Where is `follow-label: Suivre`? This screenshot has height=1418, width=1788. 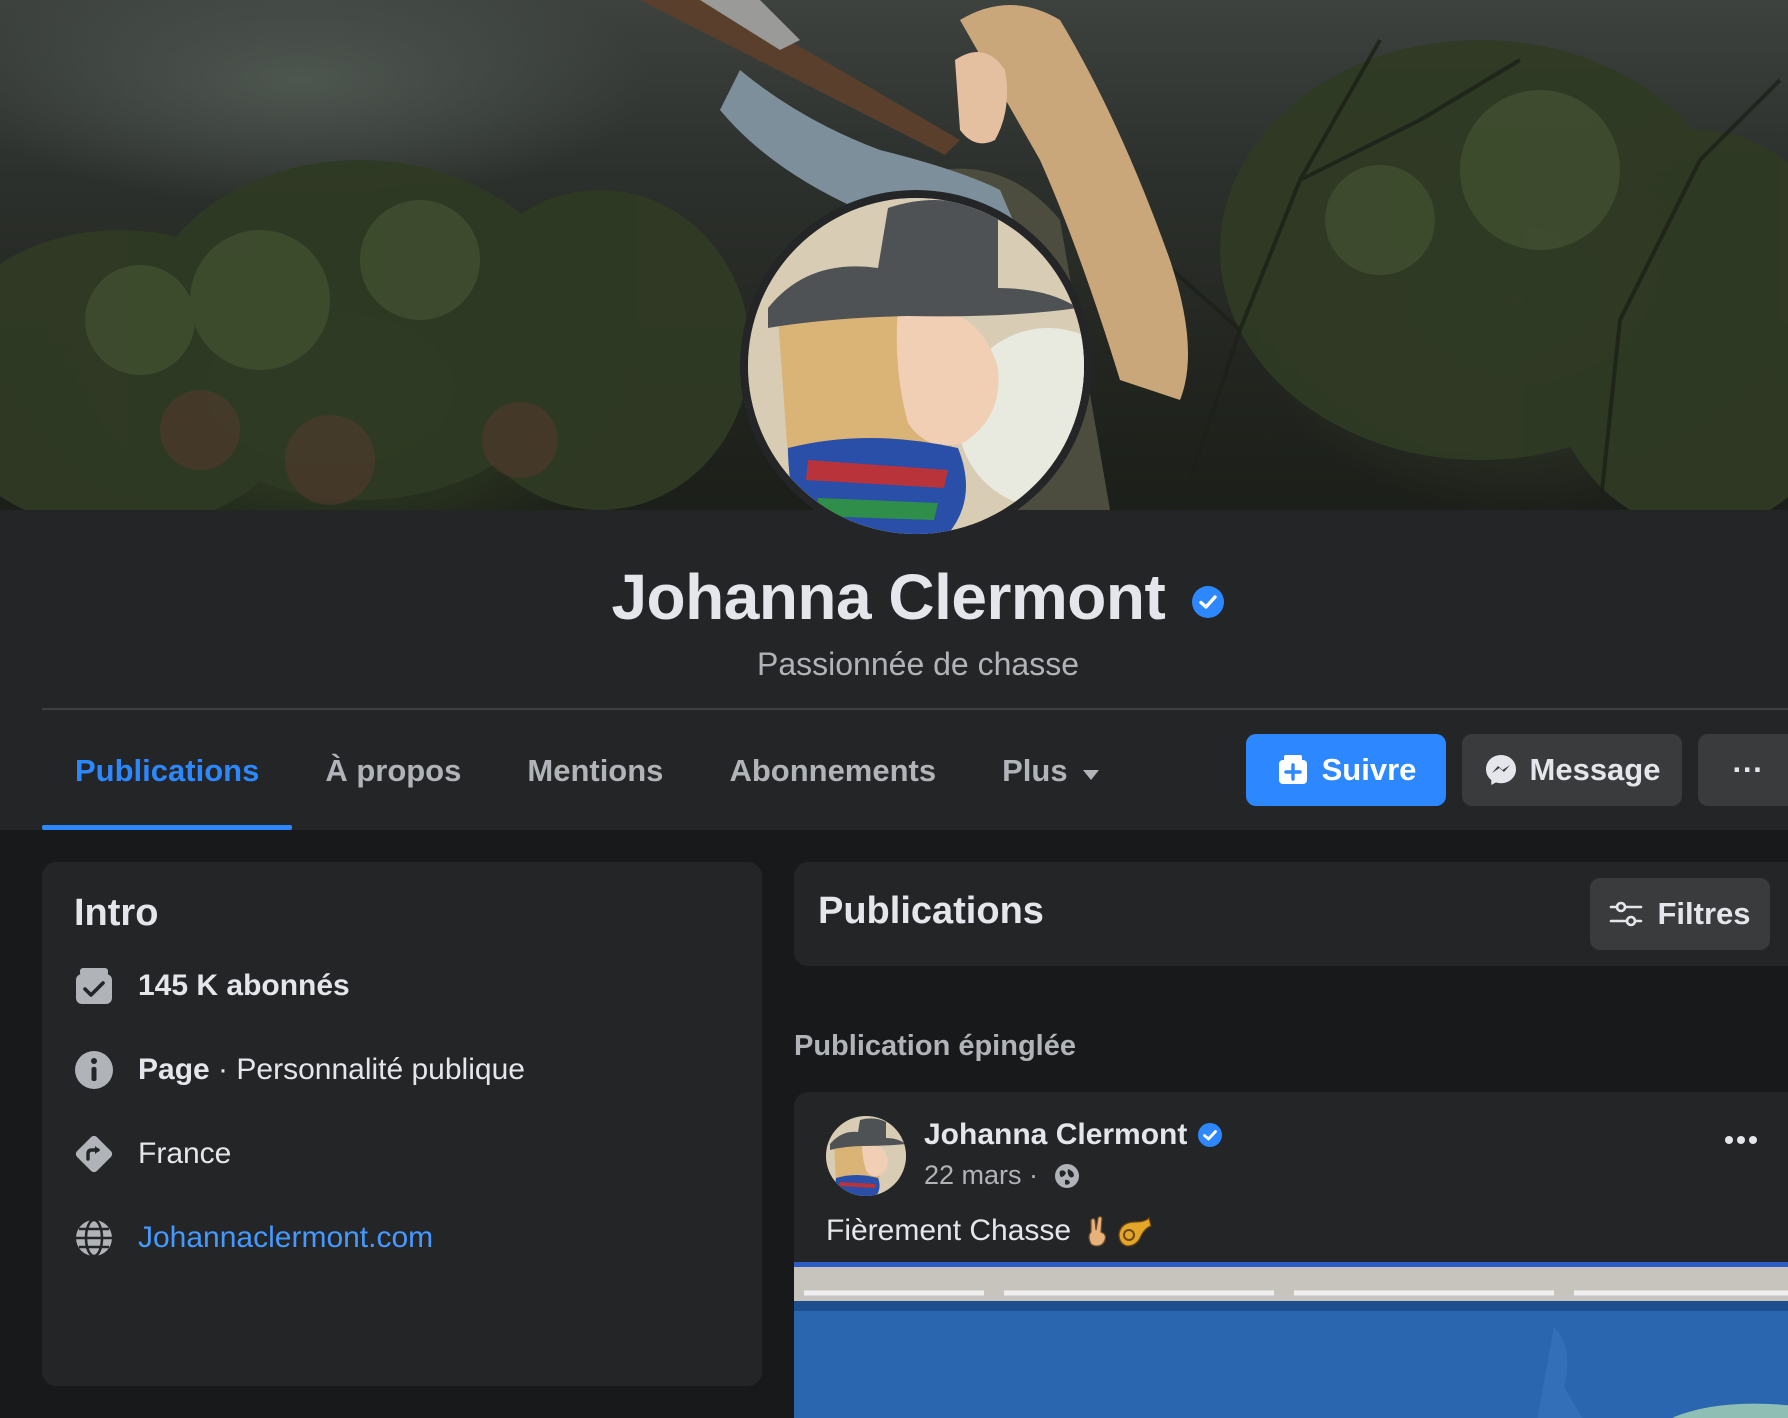 follow-label: Suivre is located at coordinates (1369, 769).